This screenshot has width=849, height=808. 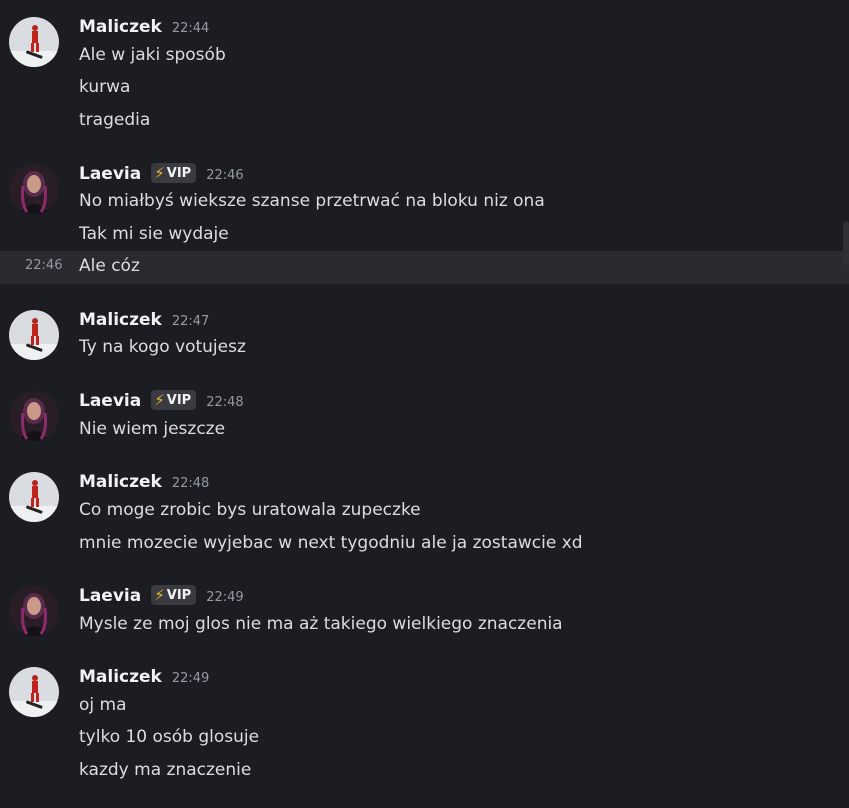 I want to click on timestamp: 22:46, so click(x=224, y=175).